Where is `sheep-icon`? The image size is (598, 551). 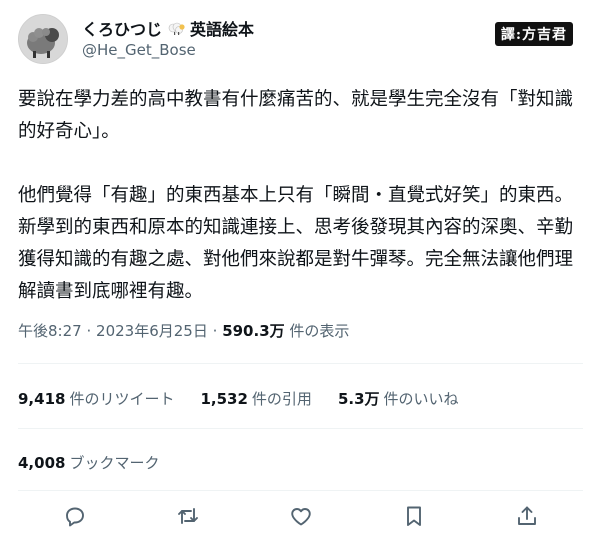
sheep-icon is located at coordinates (176, 28).